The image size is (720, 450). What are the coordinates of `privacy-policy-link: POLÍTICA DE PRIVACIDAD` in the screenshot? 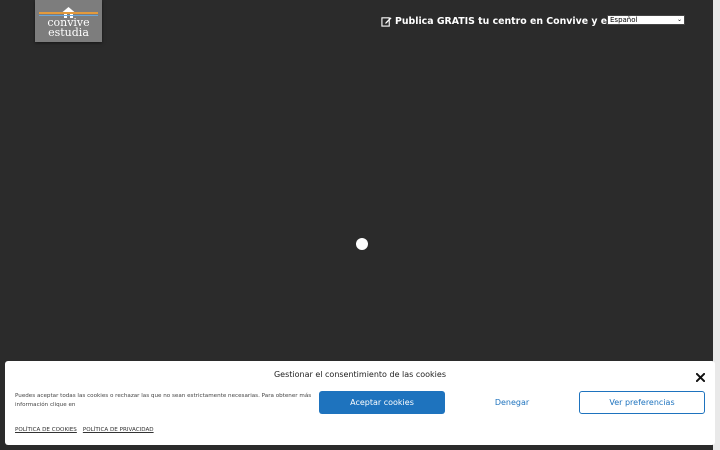 It's located at (118, 430).